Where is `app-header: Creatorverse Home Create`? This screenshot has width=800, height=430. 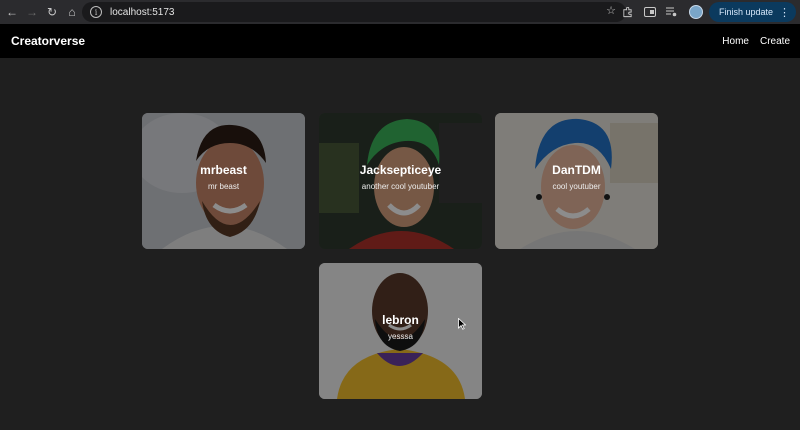 app-header: Creatorverse Home Create is located at coordinates (400, 41).